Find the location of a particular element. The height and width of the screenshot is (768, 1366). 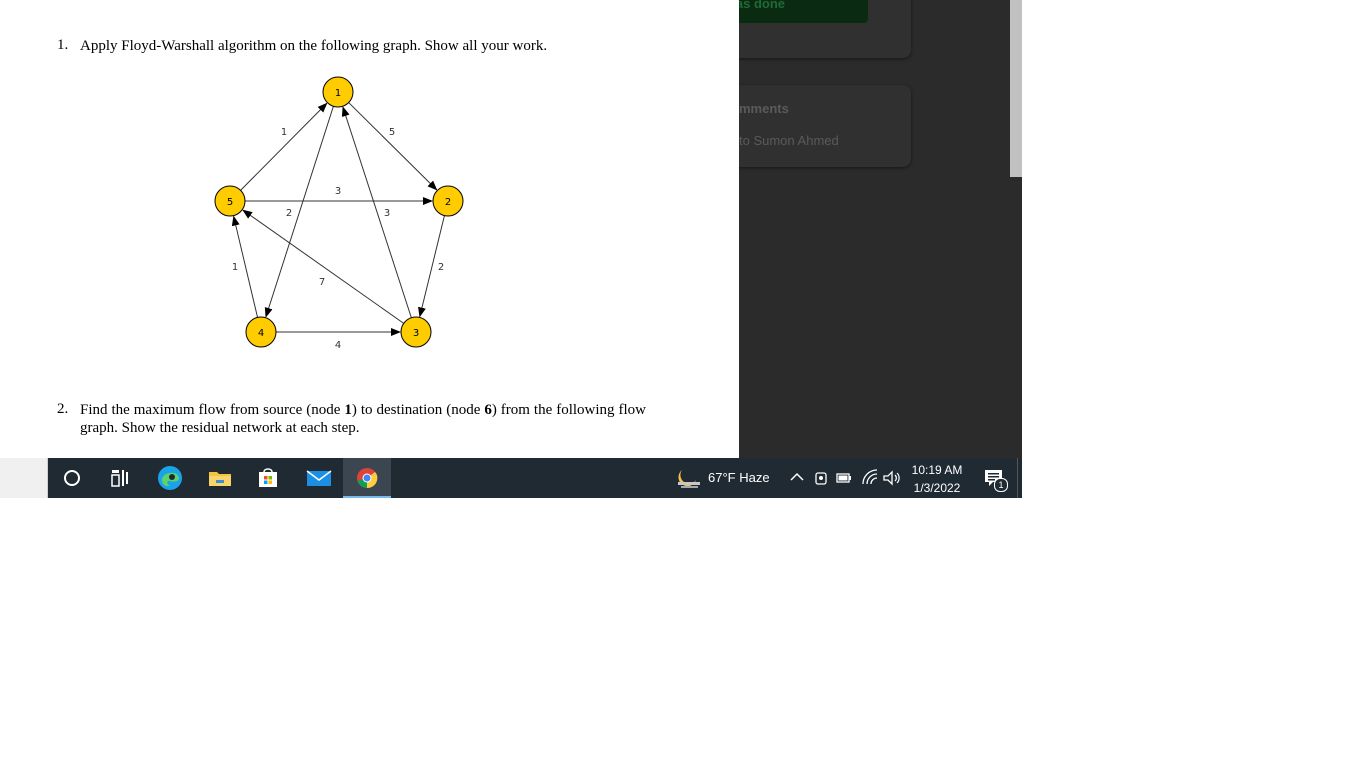

edge-weight-3-1: 3 is located at coordinates (387, 213).